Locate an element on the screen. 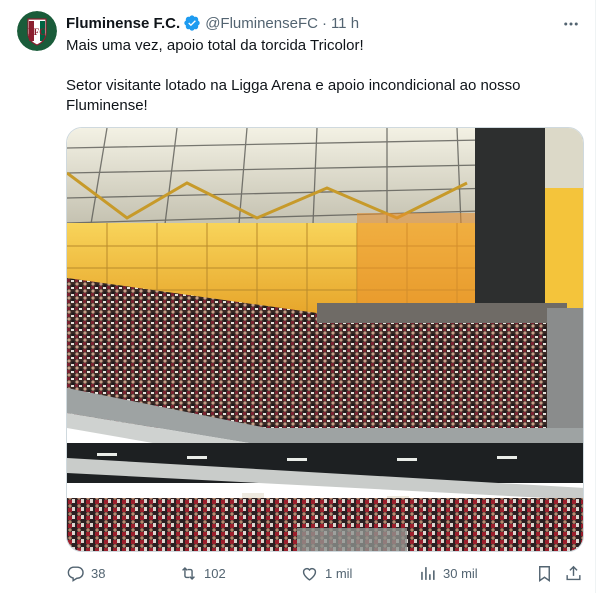  tweet-actions: 38 102 1 mil 30 mil is located at coordinates (326, 574).